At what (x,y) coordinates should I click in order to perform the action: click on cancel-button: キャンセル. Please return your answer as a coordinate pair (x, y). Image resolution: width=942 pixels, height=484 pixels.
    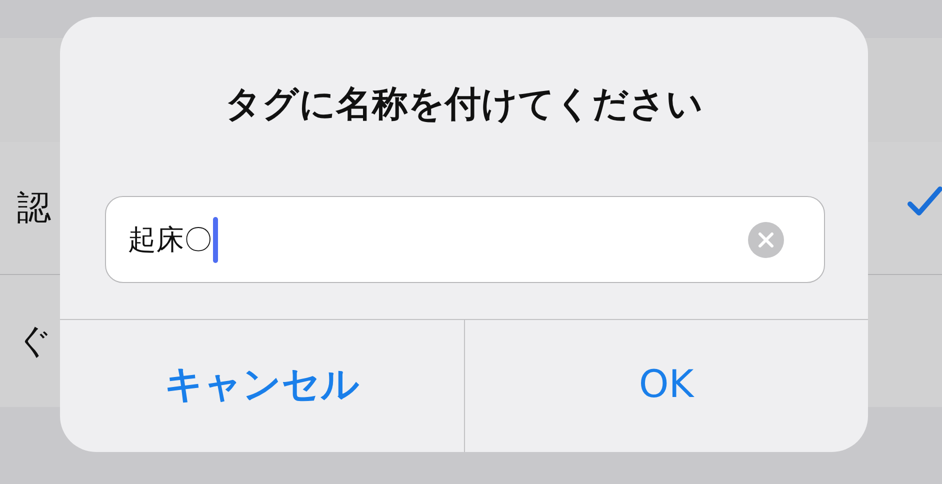
    Looking at the image, I should click on (262, 386).